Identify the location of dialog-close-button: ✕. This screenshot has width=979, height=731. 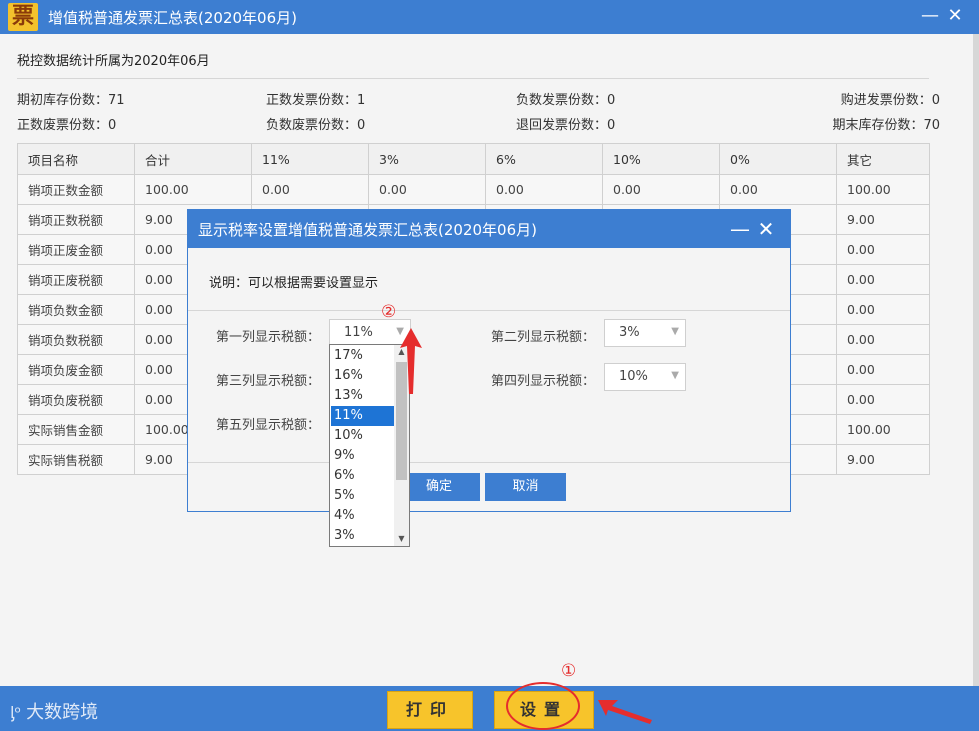
(766, 229).